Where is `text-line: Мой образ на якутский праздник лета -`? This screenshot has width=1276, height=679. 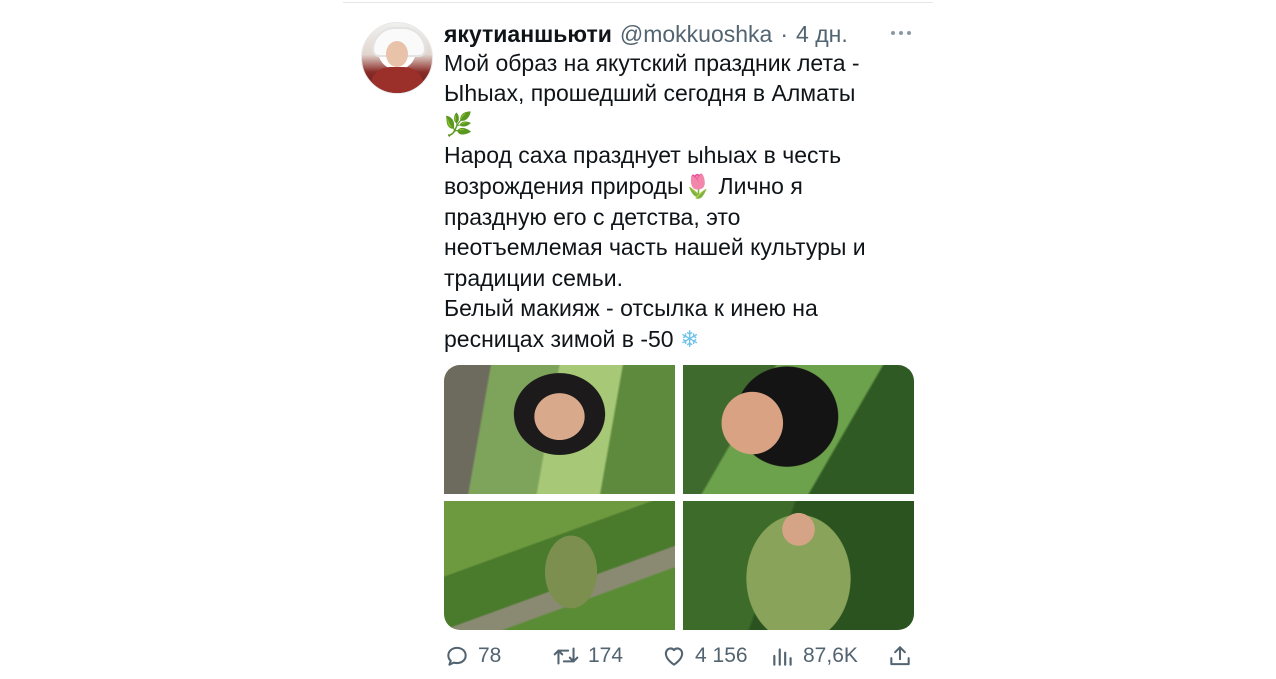 text-line: Мой образ на якутский праздник лета - is located at coordinates (652, 63).